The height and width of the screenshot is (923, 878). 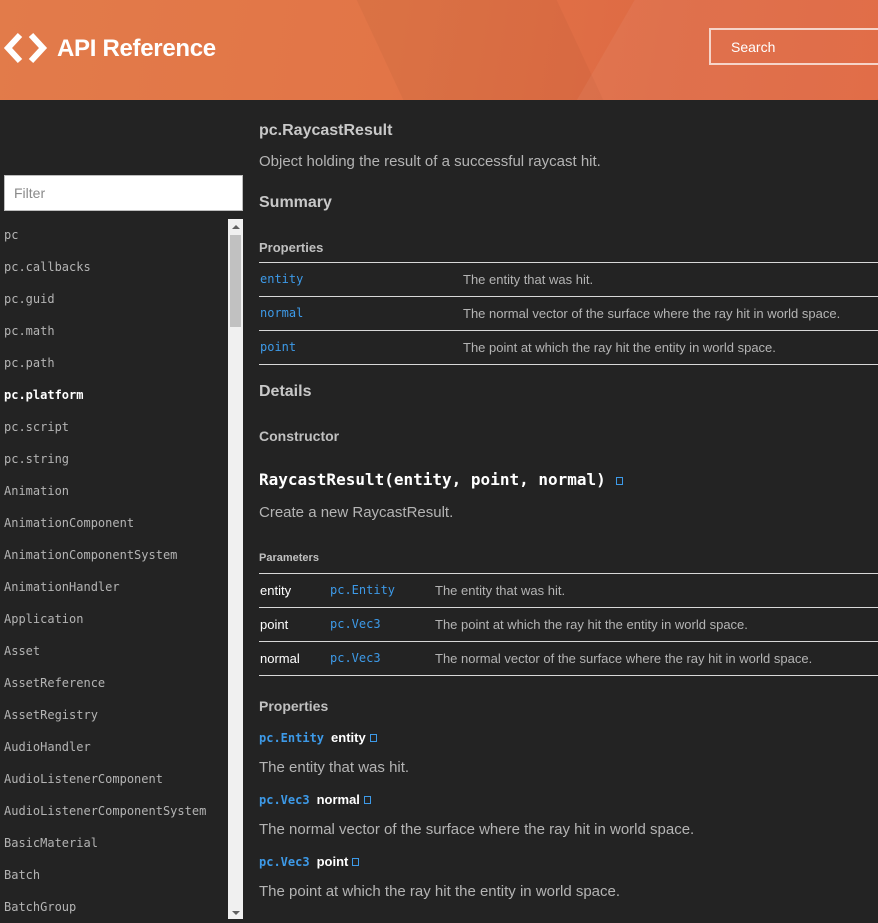 What do you see at coordinates (236, 913) in the screenshot?
I see `scroll-down-arrow-icon` at bounding box center [236, 913].